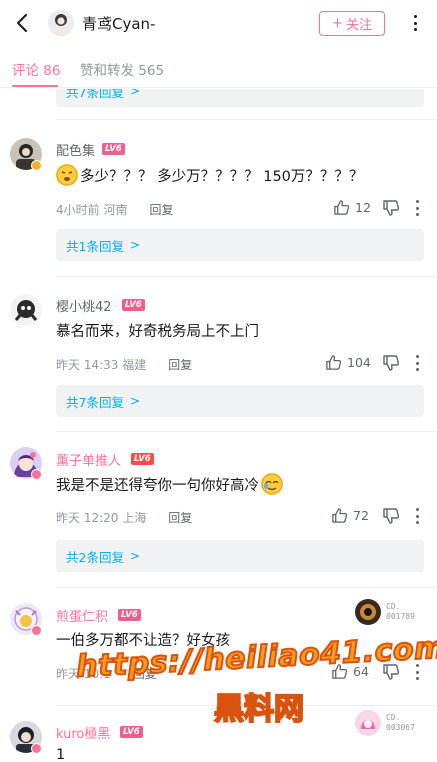  I want to click on username: 煎蛋仁积, so click(82, 615).